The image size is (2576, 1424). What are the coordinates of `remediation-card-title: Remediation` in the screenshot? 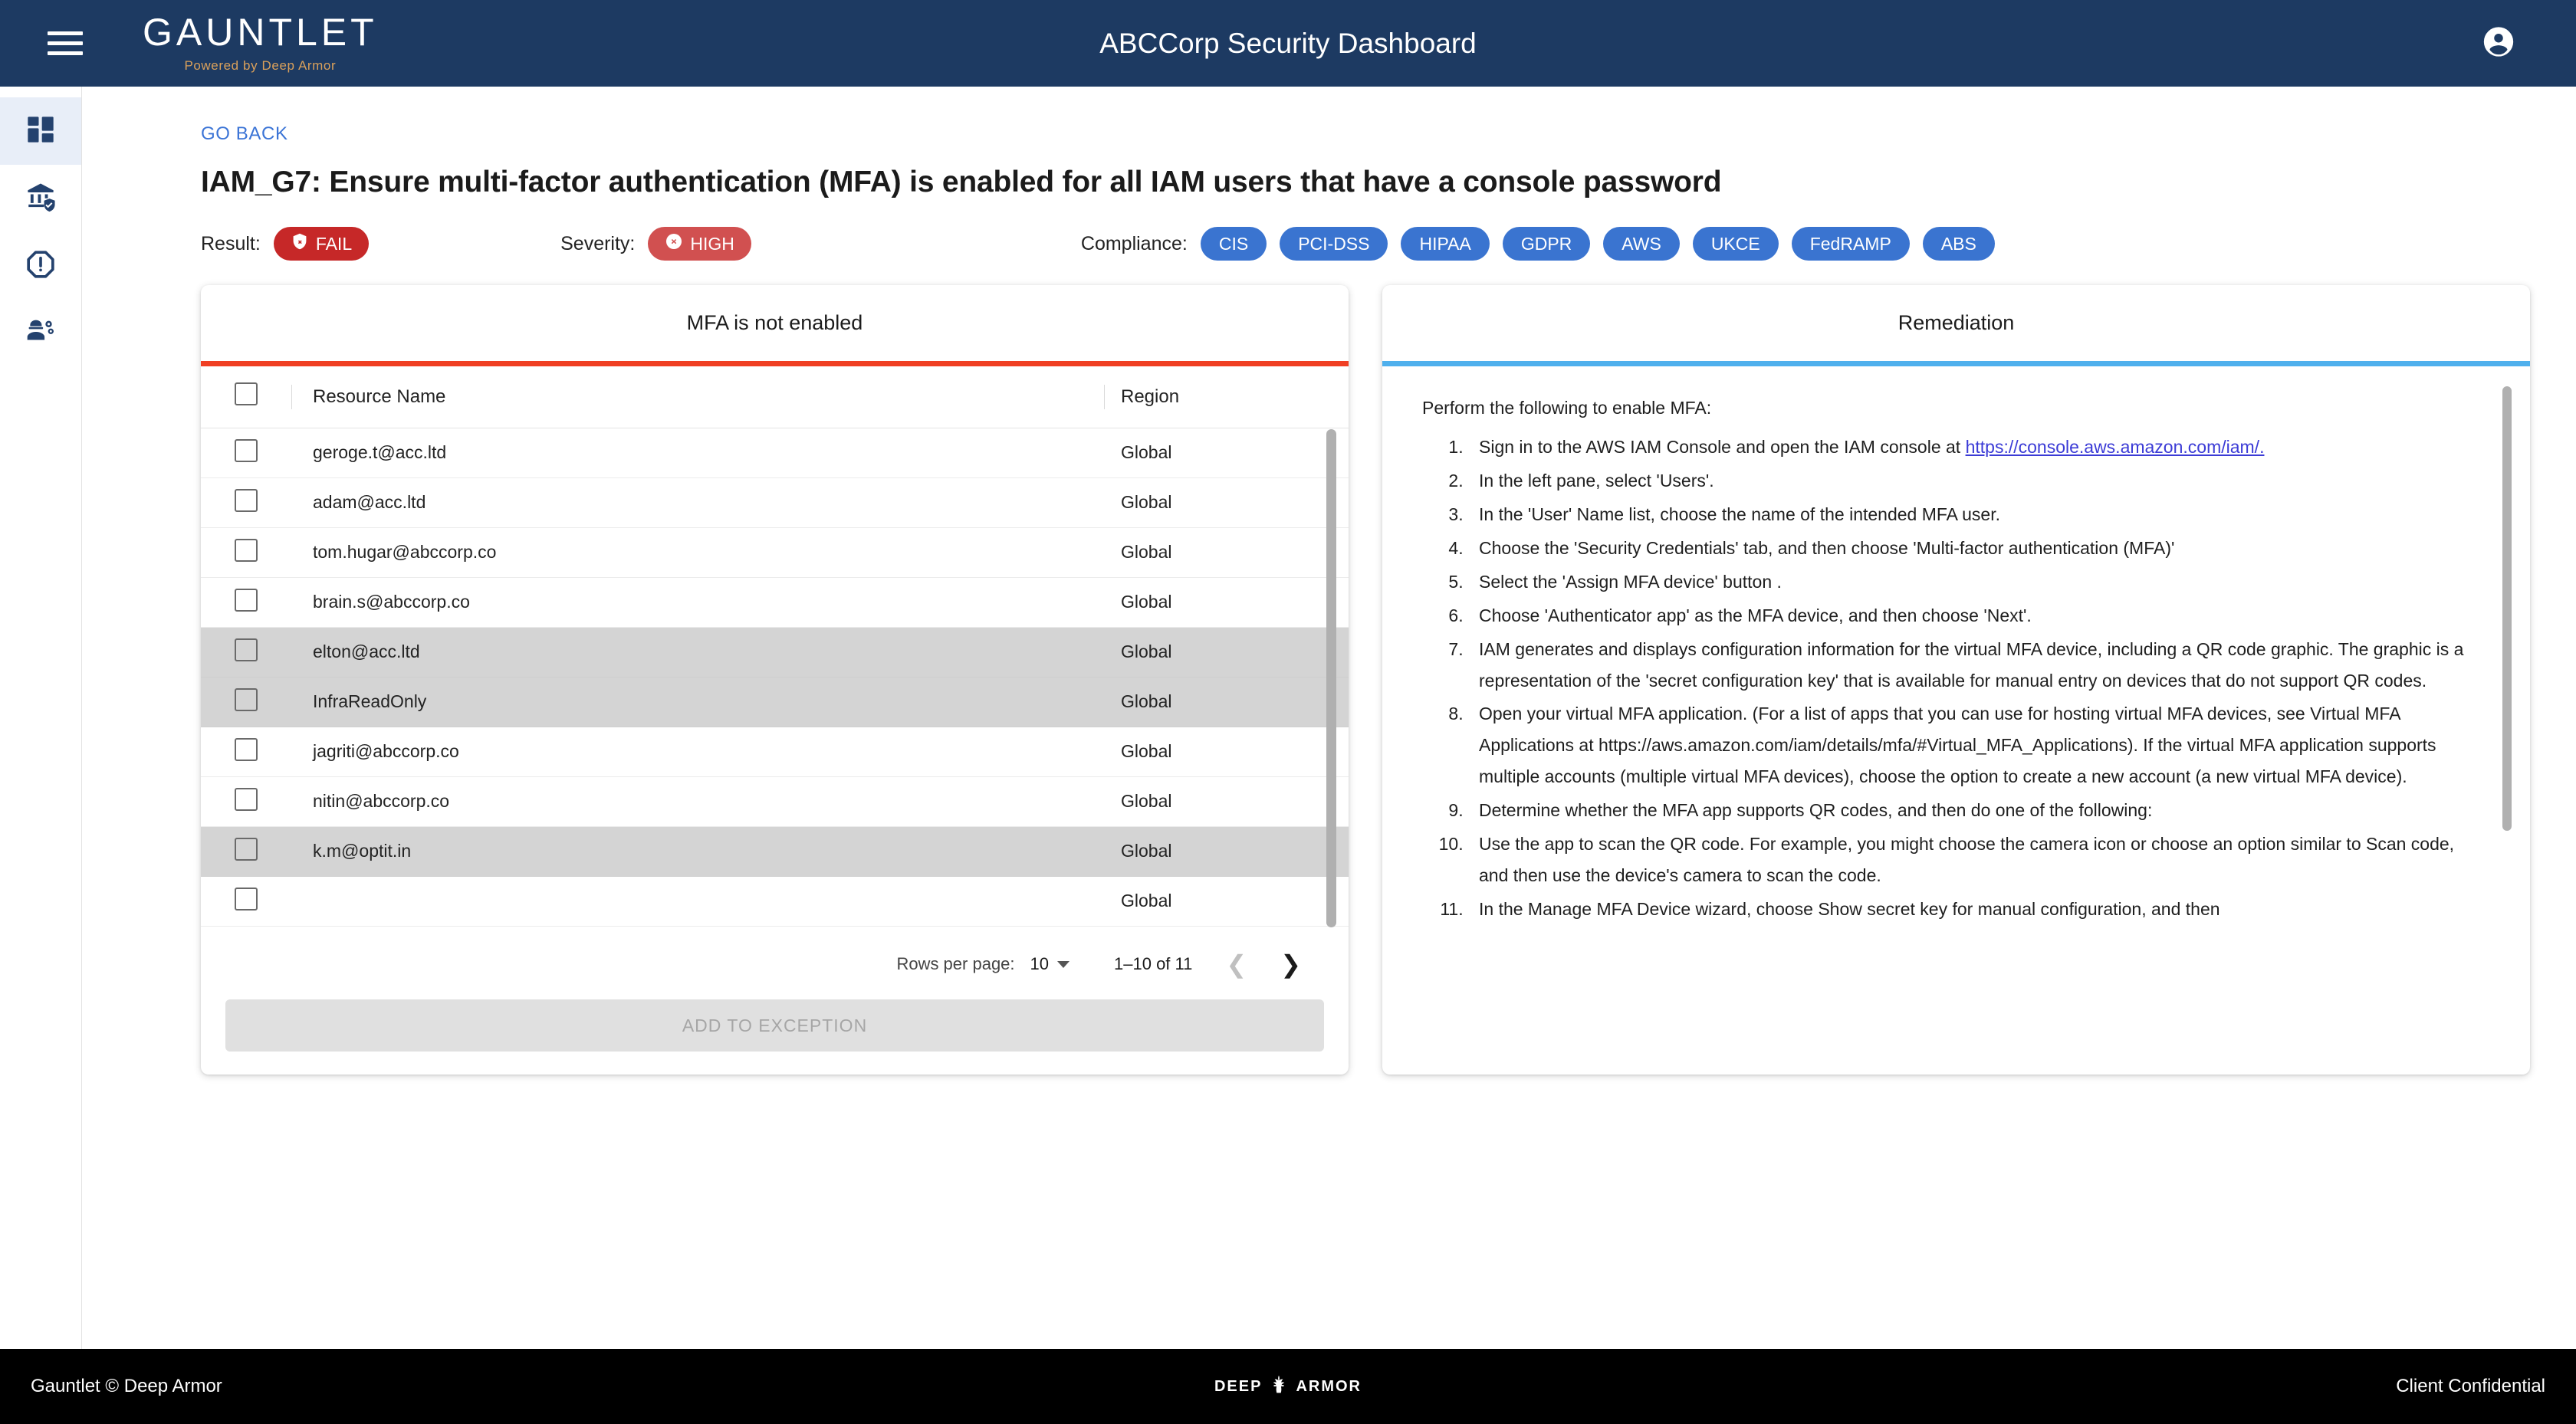 It's located at (1957, 322).